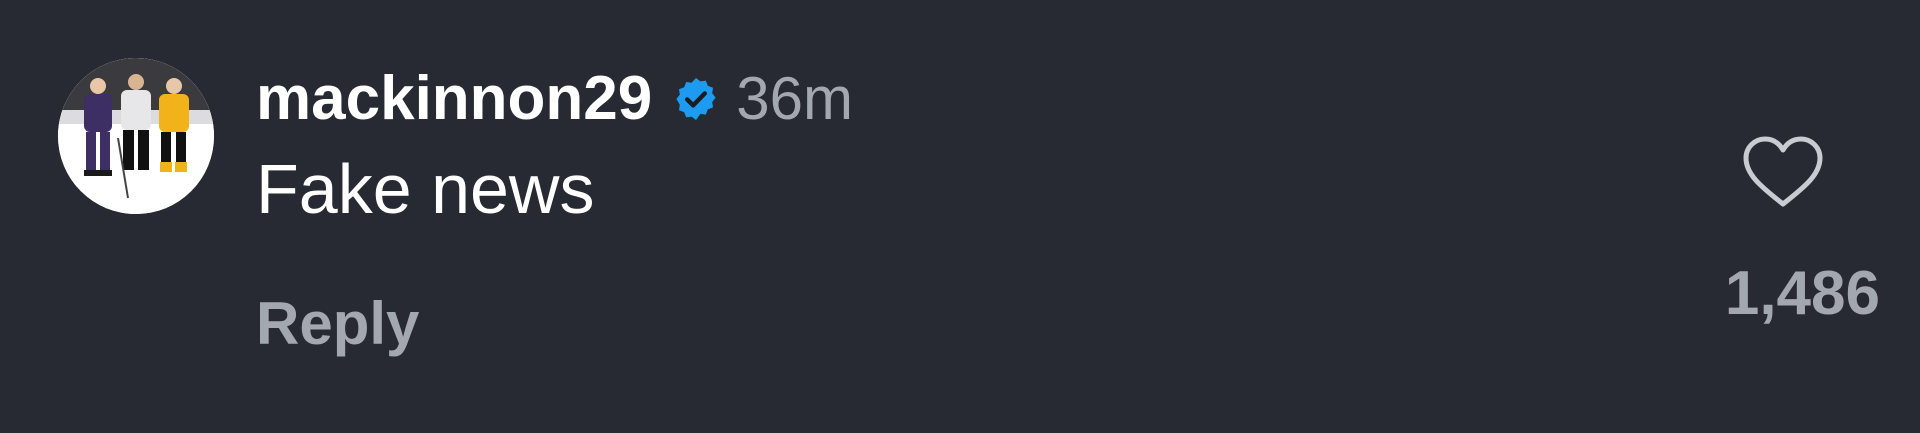  I want to click on reply-button: Reply, so click(337, 324).